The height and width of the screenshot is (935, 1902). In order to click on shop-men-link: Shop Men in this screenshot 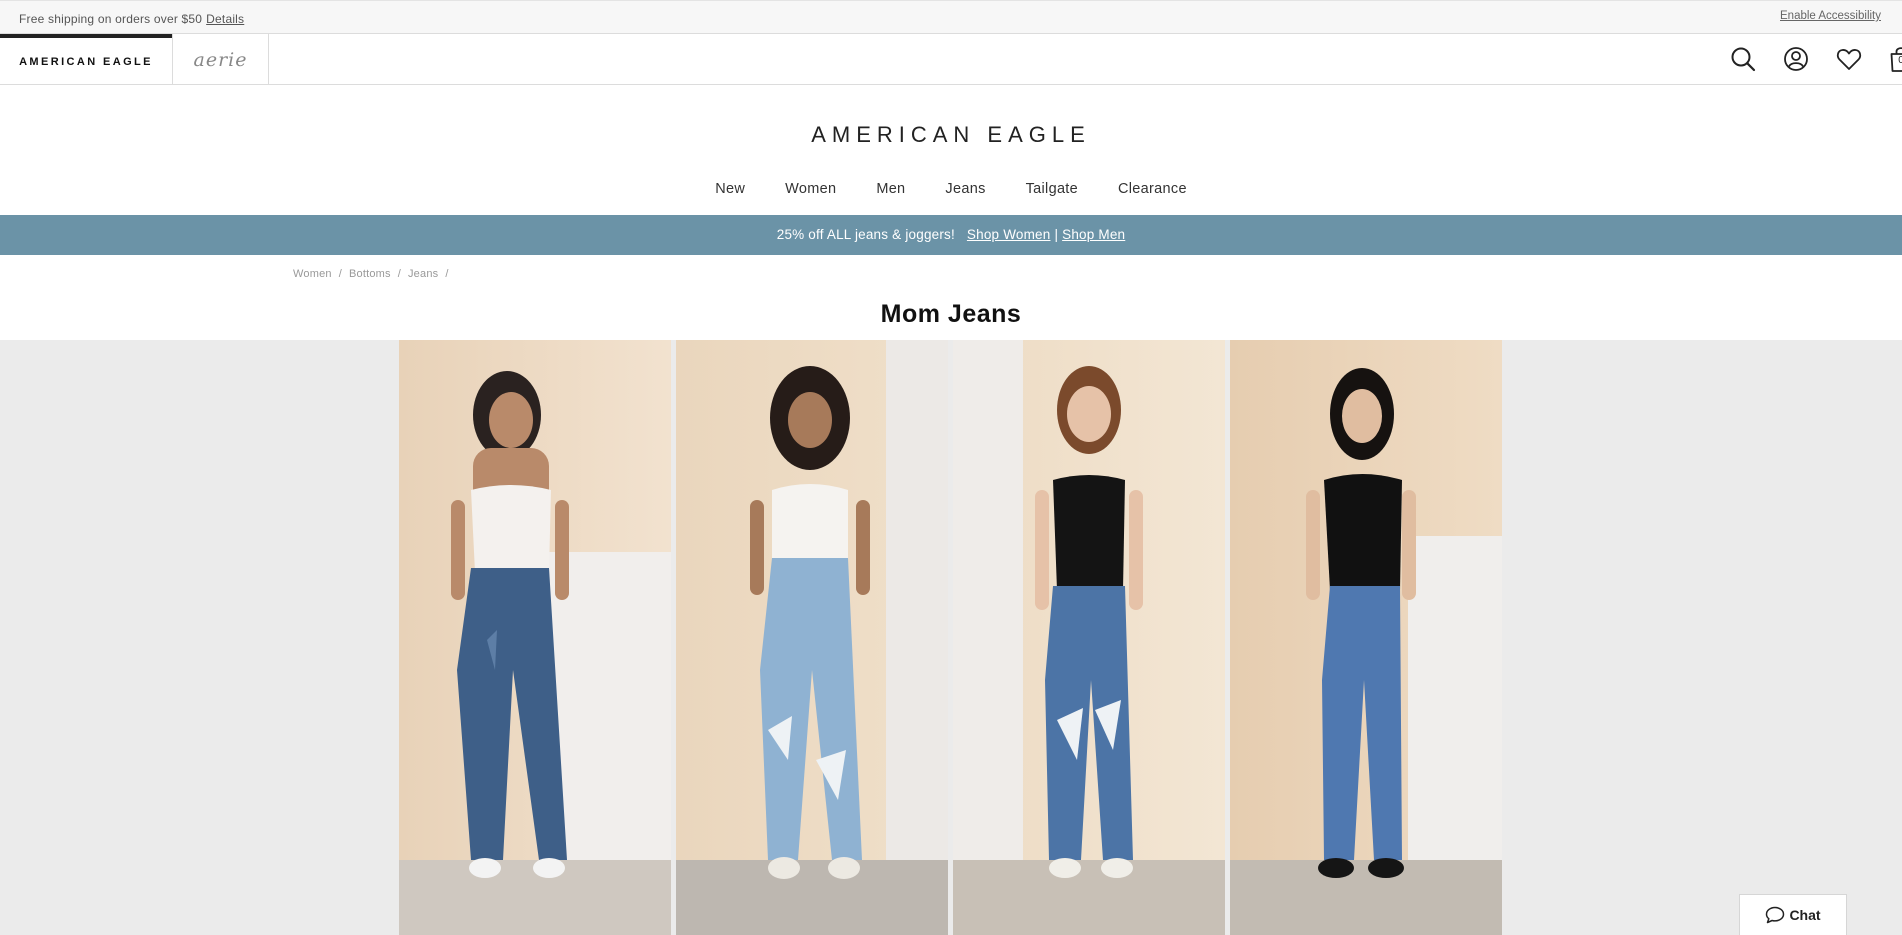, I will do `click(1093, 234)`.